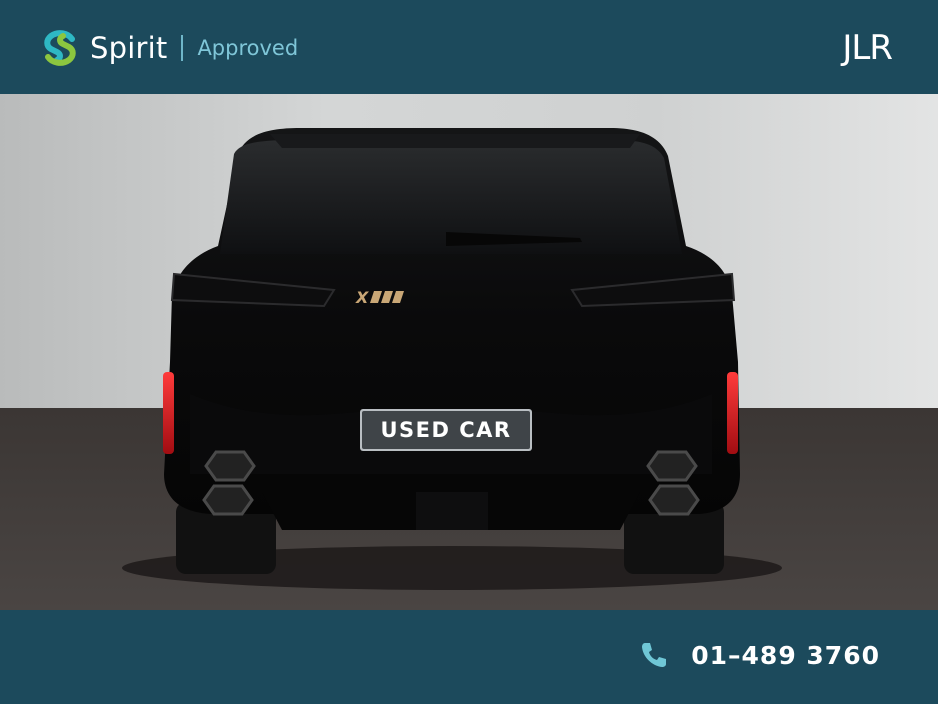 This screenshot has height=704, width=938. Describe the element at coordinates (654, 655) in the screenshot. I see `phone-icon` at that location.